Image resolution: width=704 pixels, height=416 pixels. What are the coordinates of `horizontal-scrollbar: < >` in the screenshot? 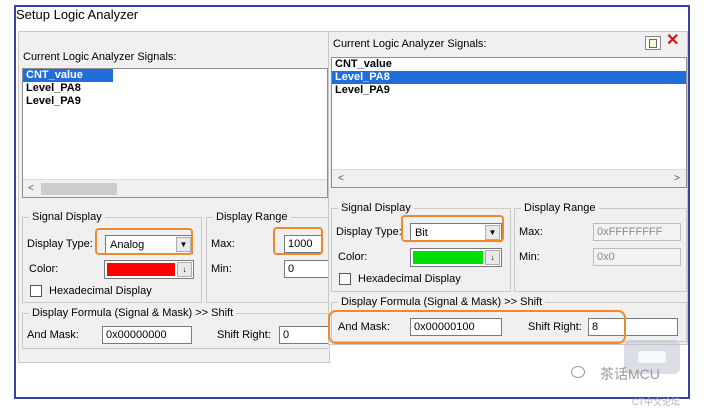 It's located at (509, 178).